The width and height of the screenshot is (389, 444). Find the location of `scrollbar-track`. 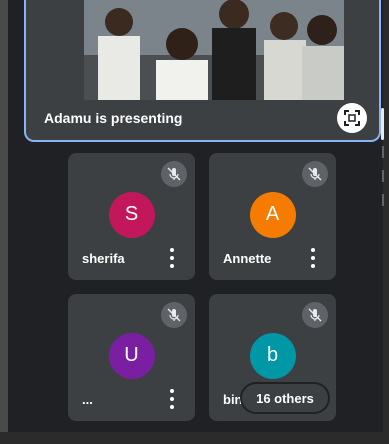

scrollbar-track is located at coordinates (383, 181).